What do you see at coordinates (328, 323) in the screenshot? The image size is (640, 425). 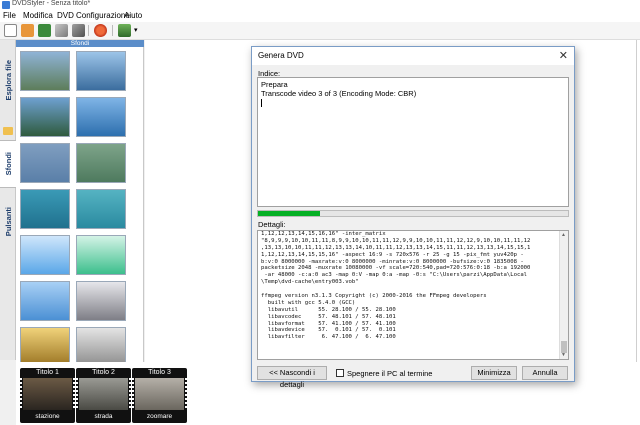 I see `details-line: libavformat 57. 41.100 / 57. 41.100` at bounding box center [328, 323].